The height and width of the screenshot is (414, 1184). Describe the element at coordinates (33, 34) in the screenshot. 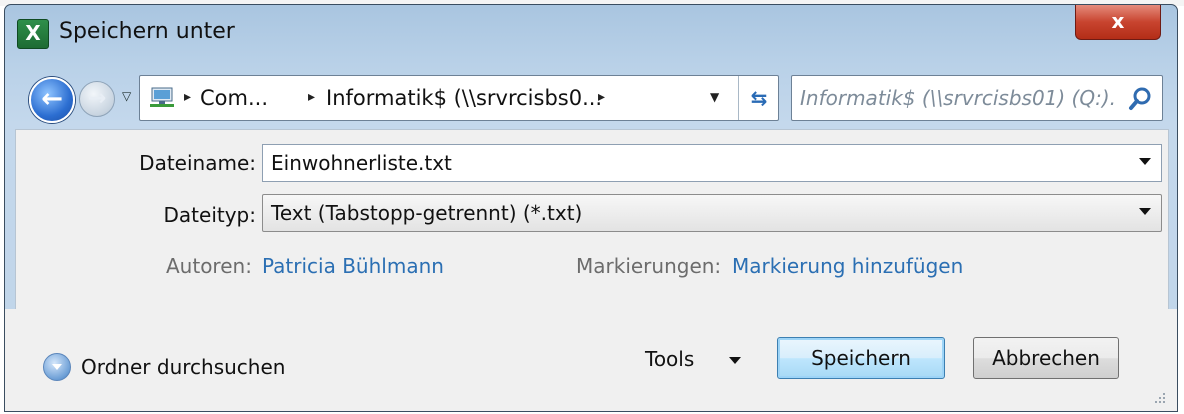

I see `excel-icon: X` at that location.